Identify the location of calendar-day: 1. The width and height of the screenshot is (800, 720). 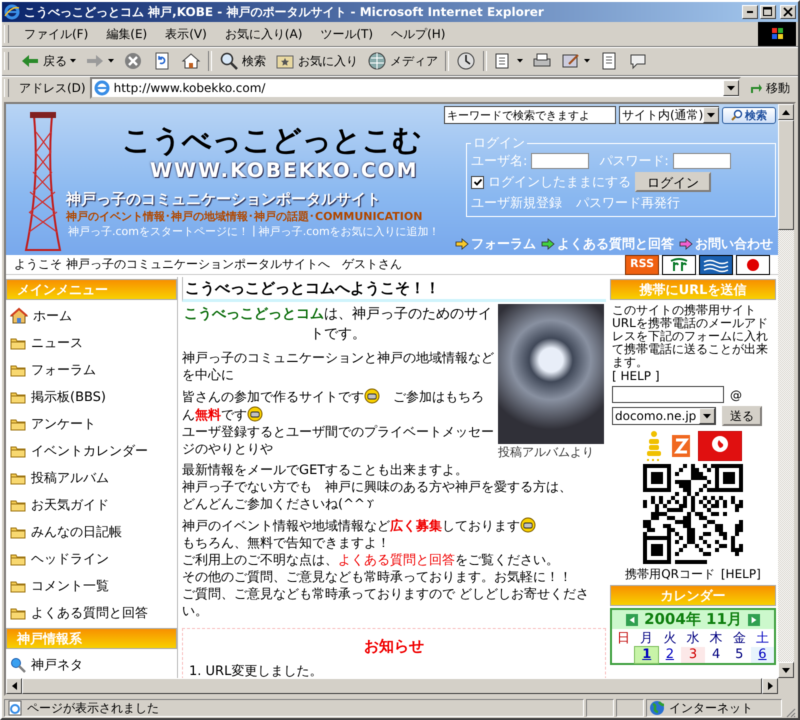
(646, 655).